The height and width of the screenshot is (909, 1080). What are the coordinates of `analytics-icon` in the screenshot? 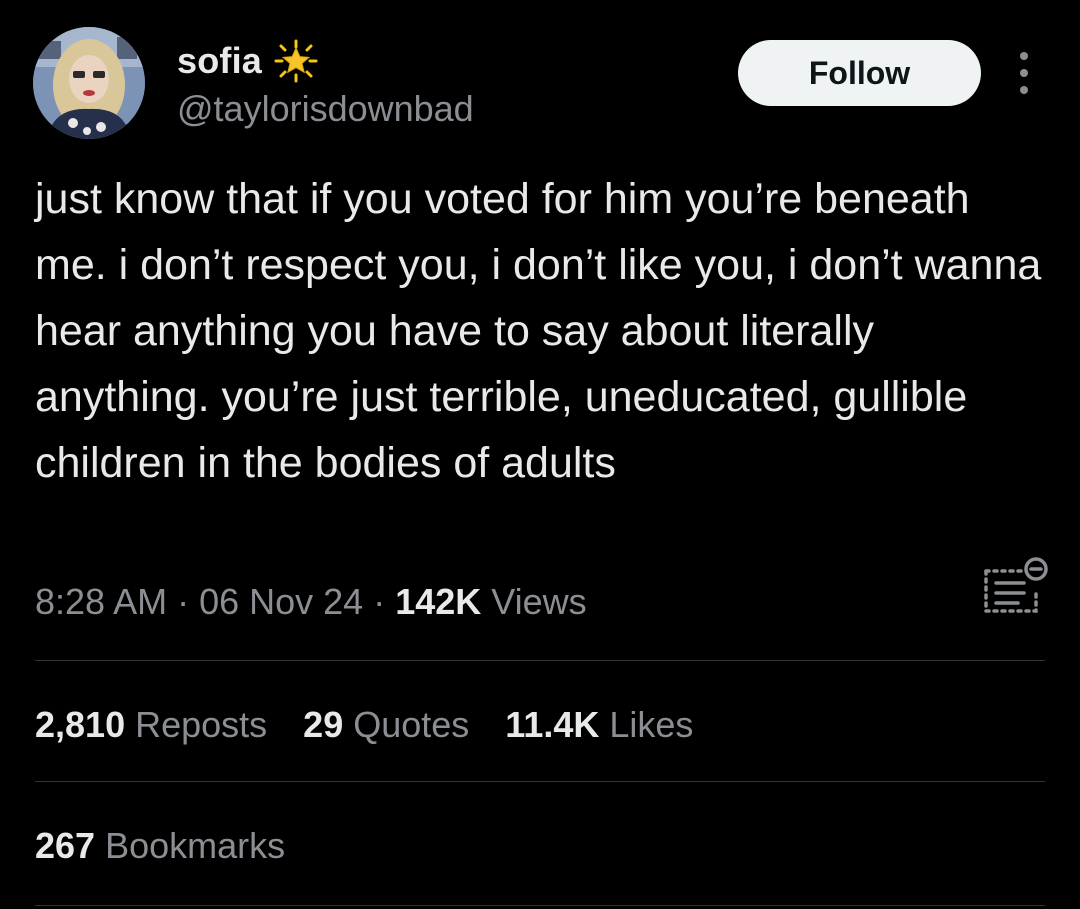 It's located at (1014, 587).